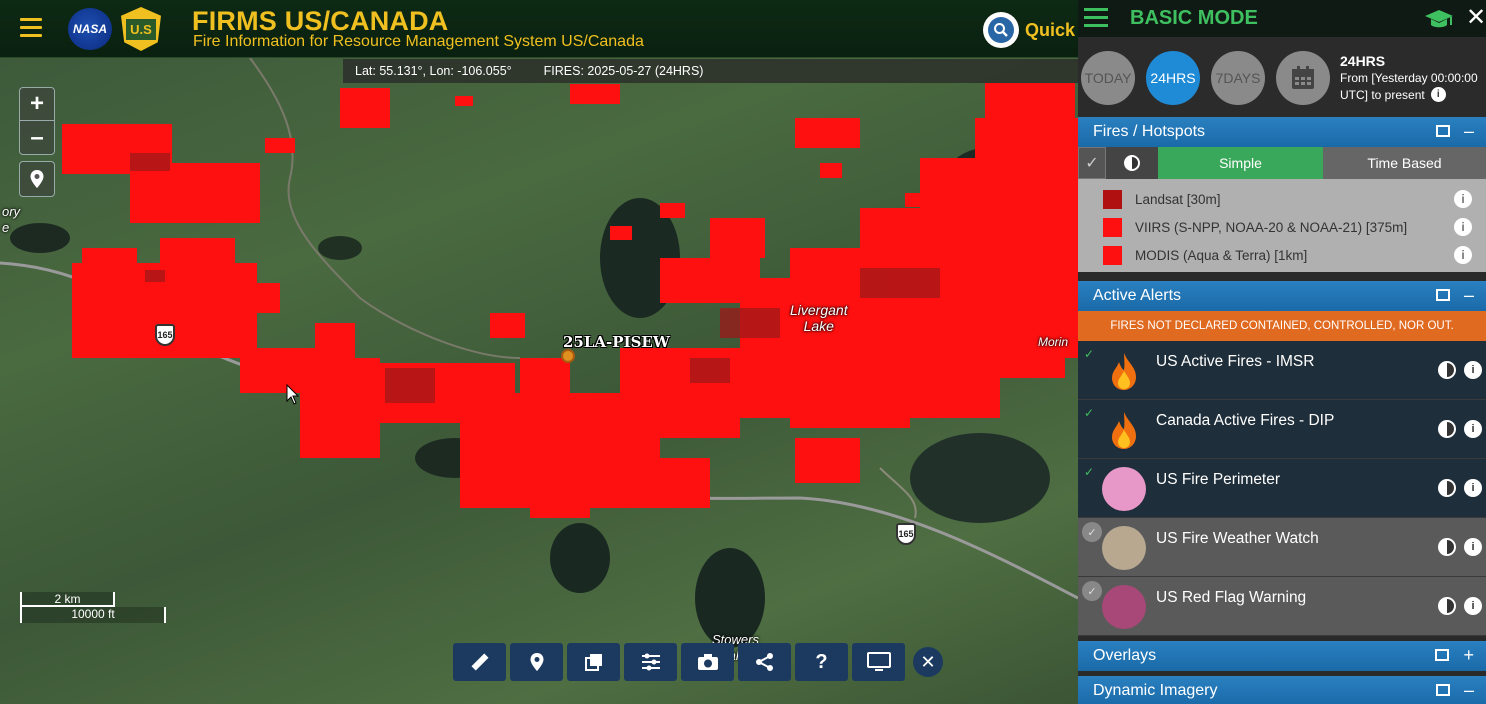 The image size is (1486, 704). What do you see at coordinates (536, 662) in the screenshot?
I see `pin-button` at bounding box center [536, 662].